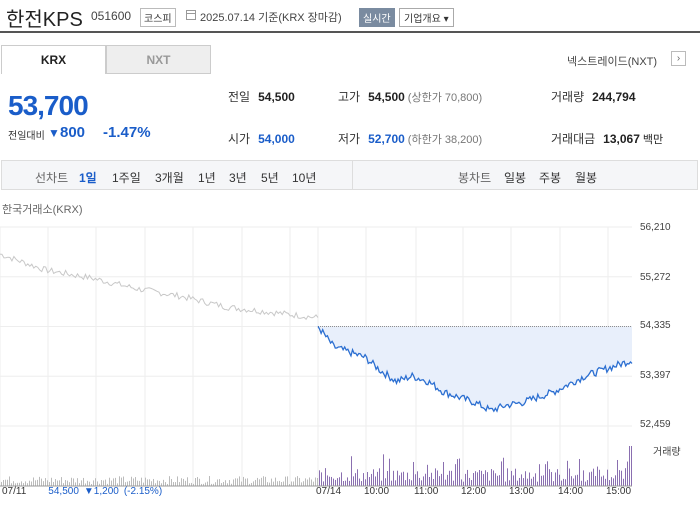 The width and height of the screenshot is (700, 505). What do you see at coordinates (586, 177) in the screenshot?
I see `candle-monthly: 월봉` at bounding box center [586, 177].